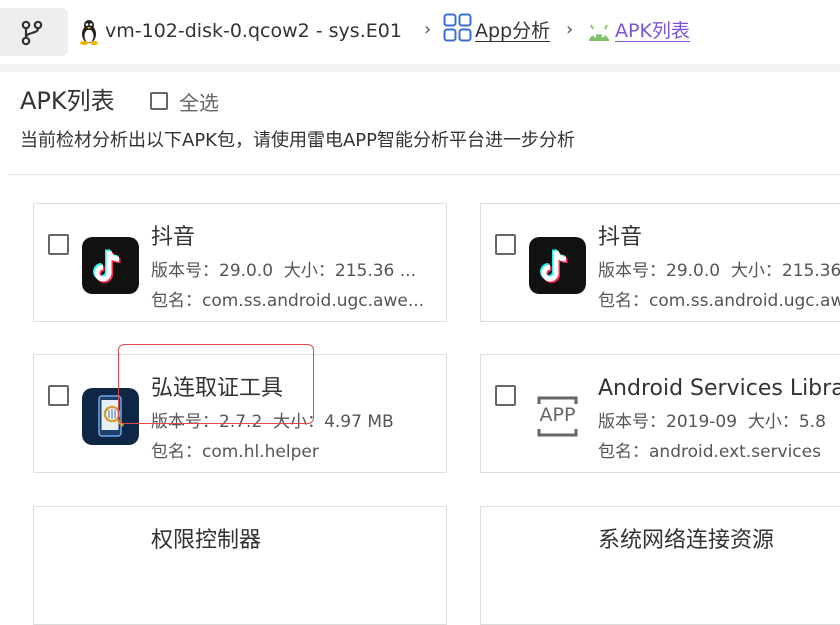 This screenshot has width=840, height=625. Describe the element at coordinates (719, 271) in the screenshot. I see `app-version-size: 版本号：29.0.0 大小：215.36` at that location.